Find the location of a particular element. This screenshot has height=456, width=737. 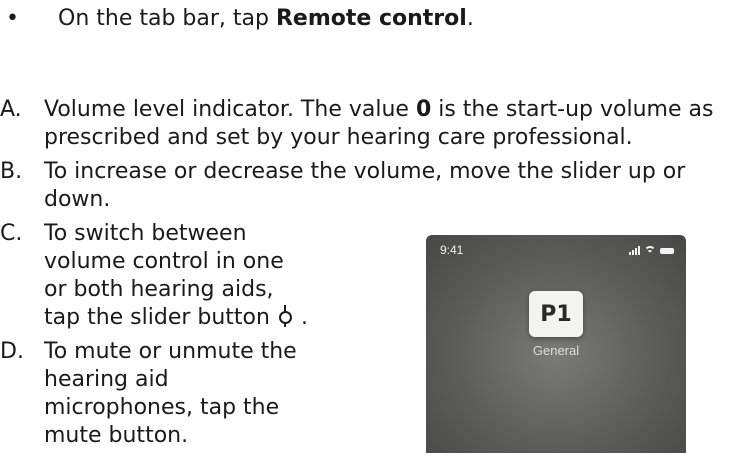

cellular-signal-icon is located at coordinates (634, 250).